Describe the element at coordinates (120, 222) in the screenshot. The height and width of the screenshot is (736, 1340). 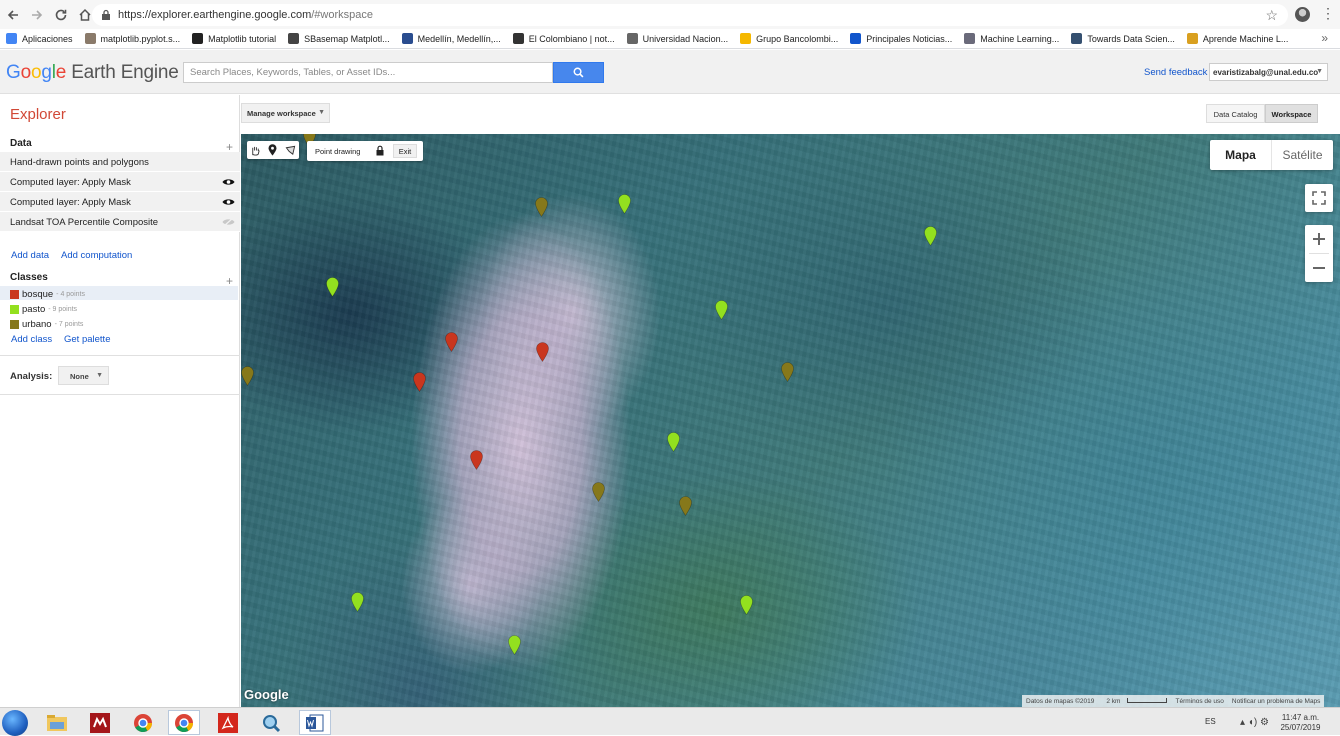
I see `data-layer-row: Landsat TOA Percentile Composite` at that location.